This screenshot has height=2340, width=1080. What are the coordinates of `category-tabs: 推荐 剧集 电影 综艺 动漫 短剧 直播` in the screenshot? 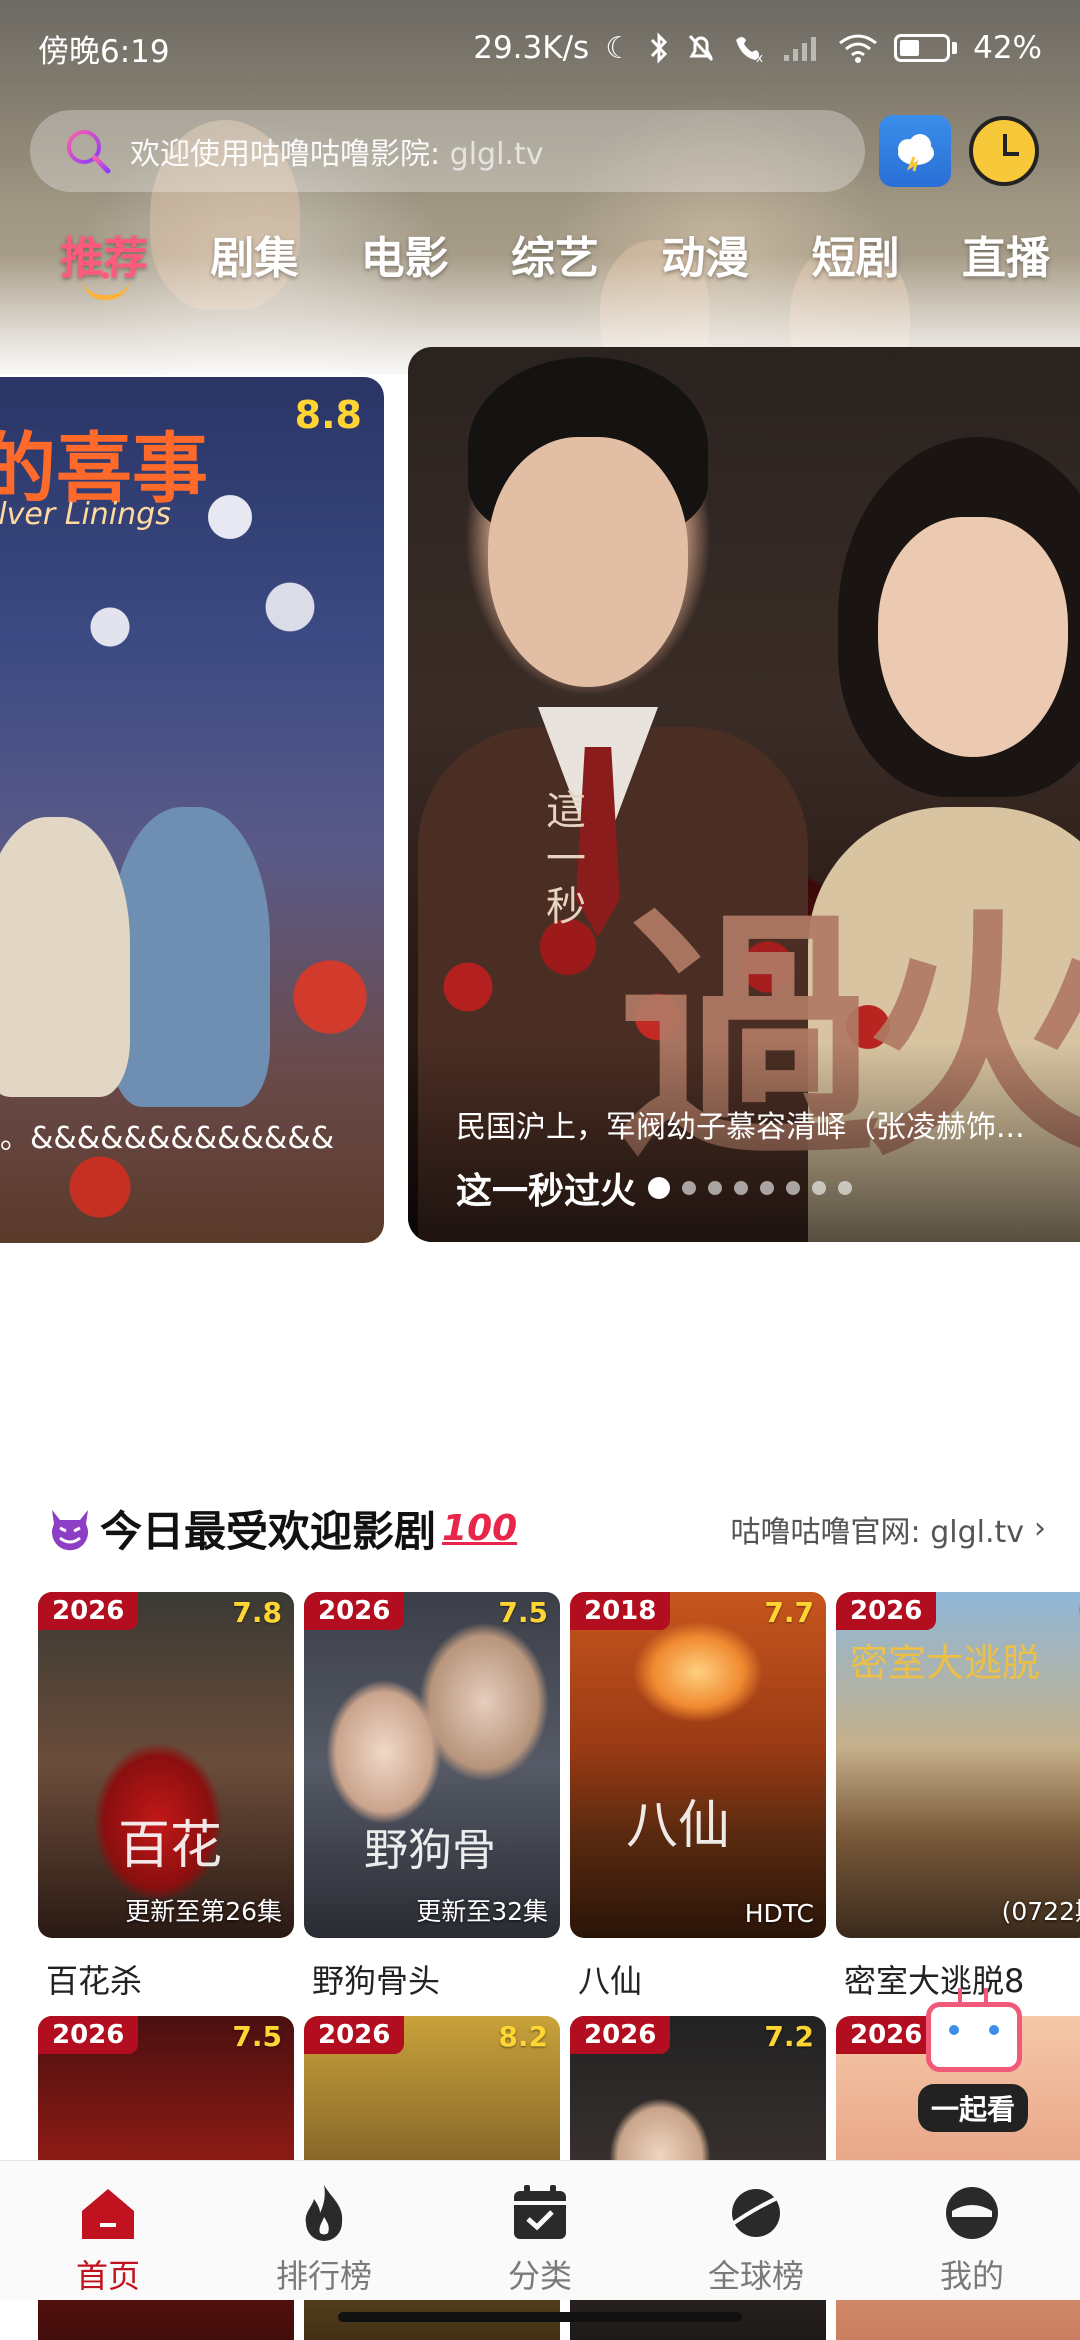 It's located at (555, 261).